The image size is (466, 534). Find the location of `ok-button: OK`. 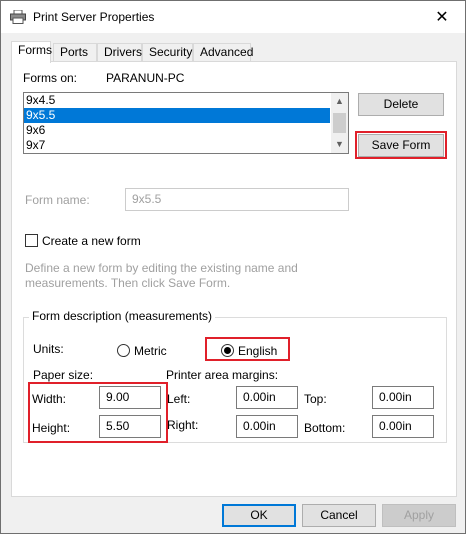

ok-button: OK is located at coordinates (259, 515).